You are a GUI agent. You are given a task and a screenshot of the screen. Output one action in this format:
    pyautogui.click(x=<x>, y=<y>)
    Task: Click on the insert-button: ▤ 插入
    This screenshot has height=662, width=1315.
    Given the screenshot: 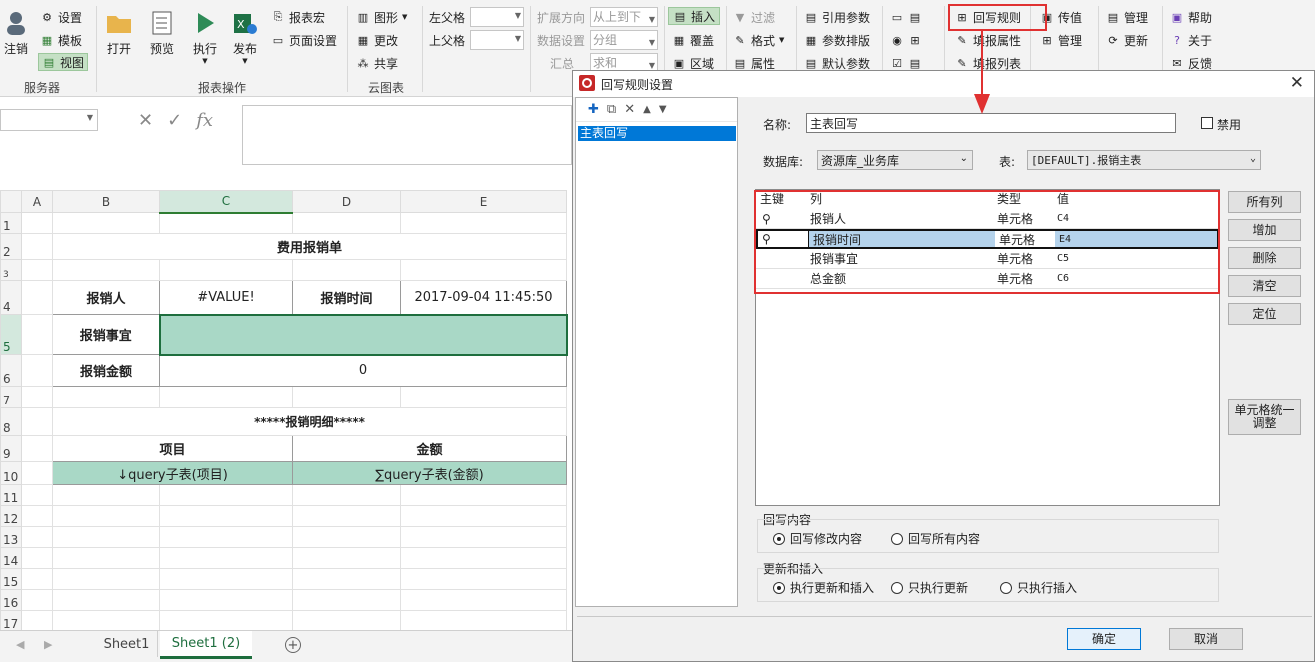 What is the action you would take?
    pyautogui.click(x=694, y=16)
    